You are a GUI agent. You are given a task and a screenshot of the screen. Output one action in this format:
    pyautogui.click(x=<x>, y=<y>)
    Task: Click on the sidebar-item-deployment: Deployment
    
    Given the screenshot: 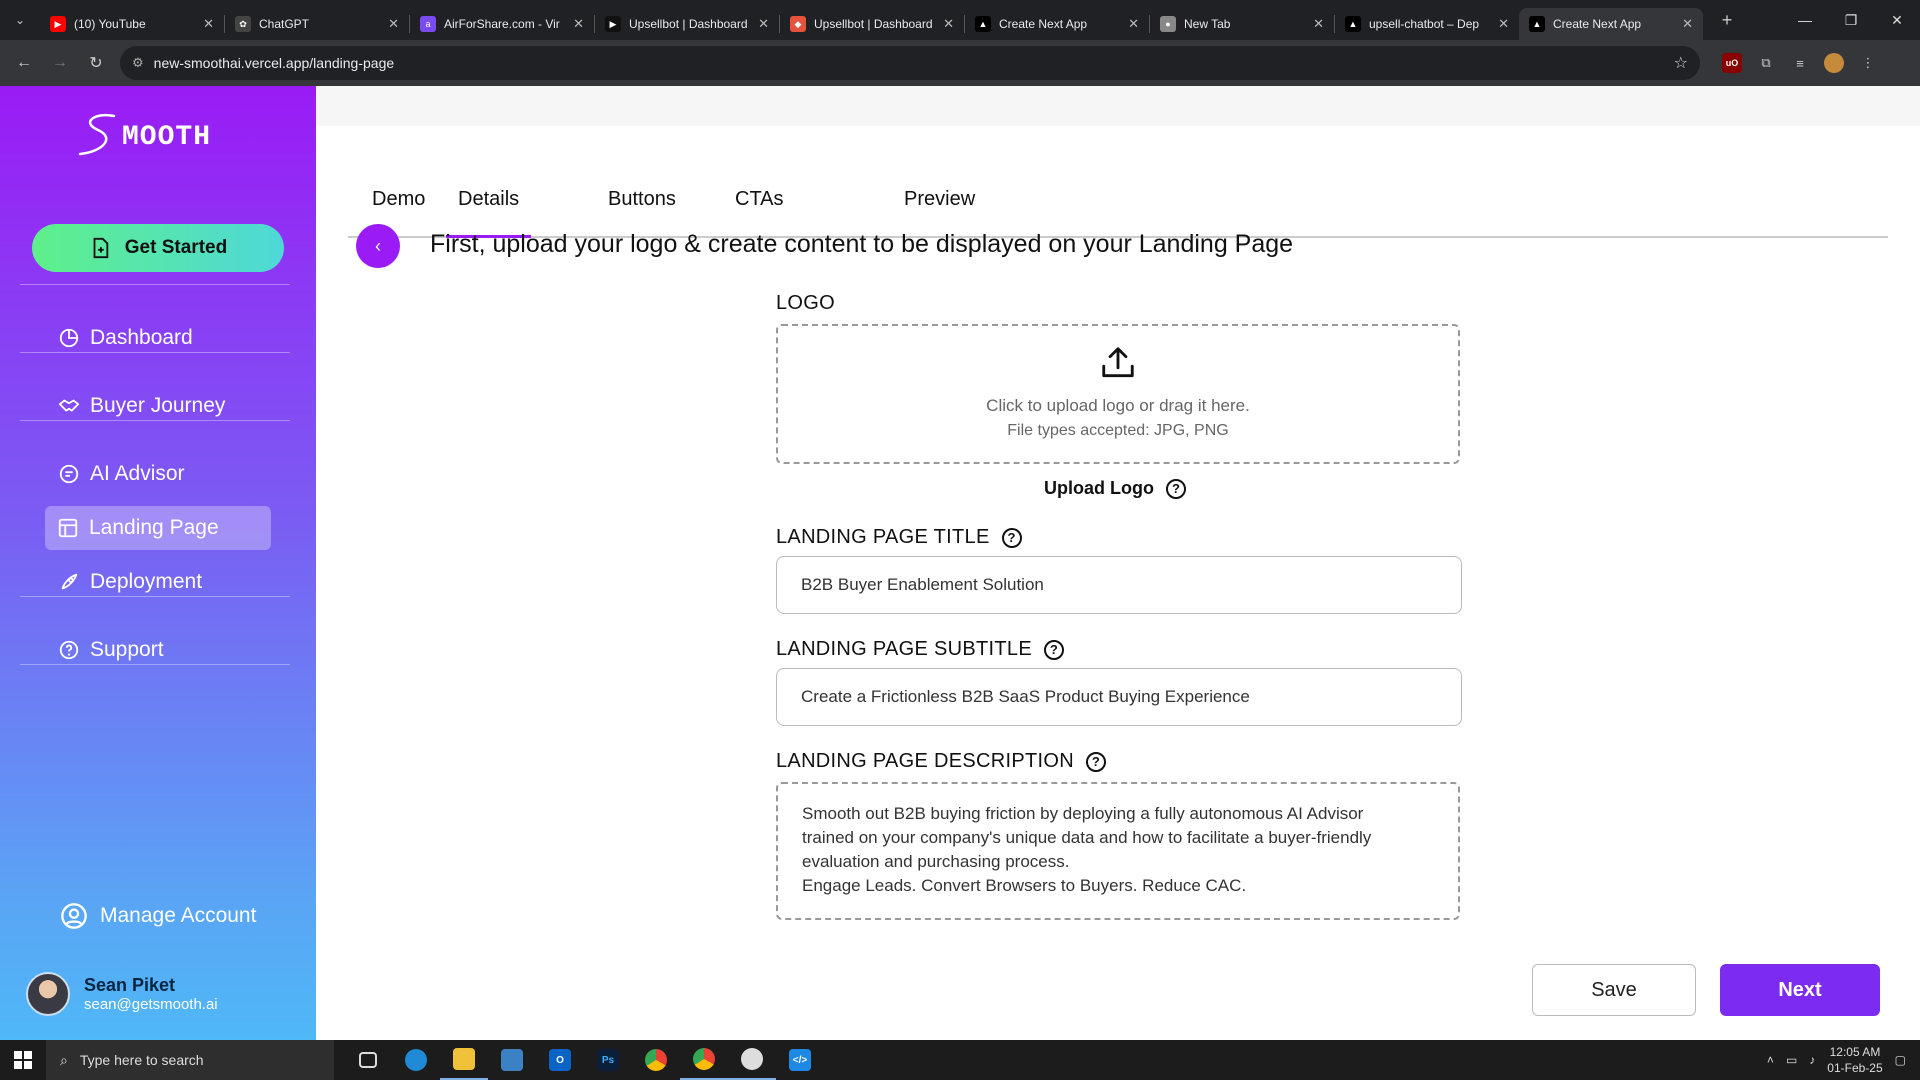 What is the action you would take?
    pyautogui.click(x=158, y=582)
    